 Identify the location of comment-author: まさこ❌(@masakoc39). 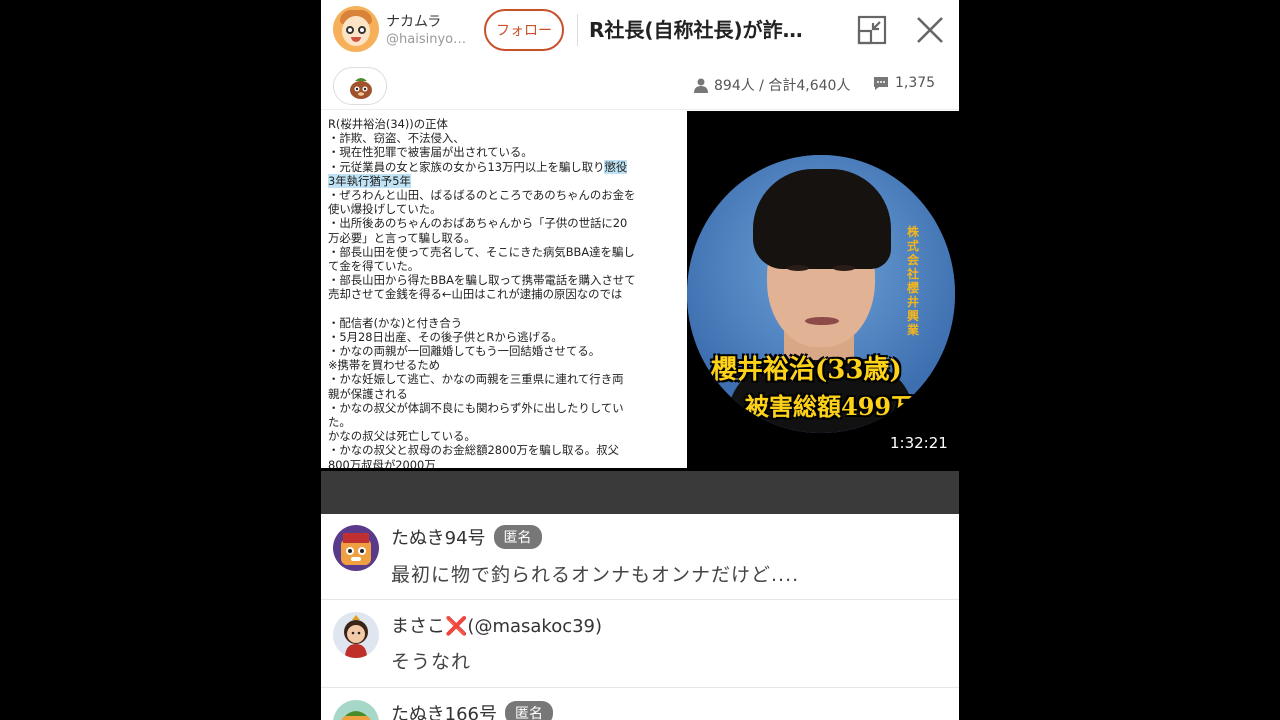
(496, 625).